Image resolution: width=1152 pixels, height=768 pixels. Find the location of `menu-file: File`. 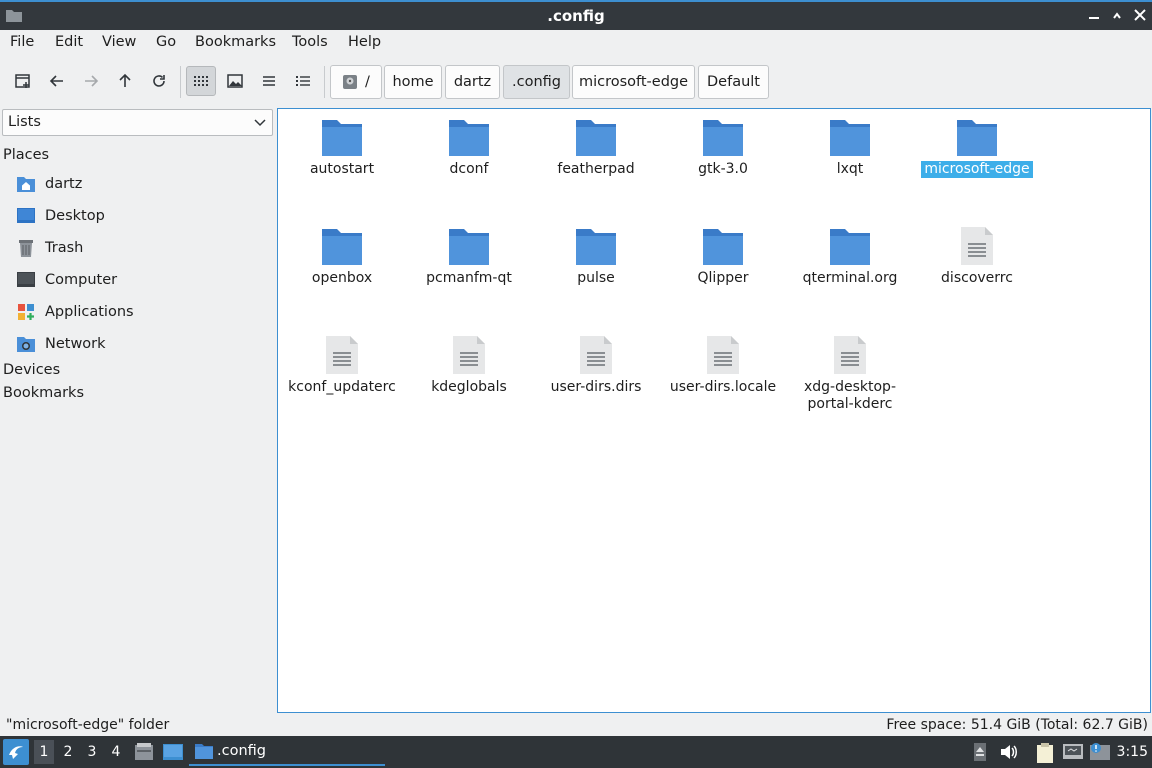

menu-file: File is located at coordinates (22, 42).